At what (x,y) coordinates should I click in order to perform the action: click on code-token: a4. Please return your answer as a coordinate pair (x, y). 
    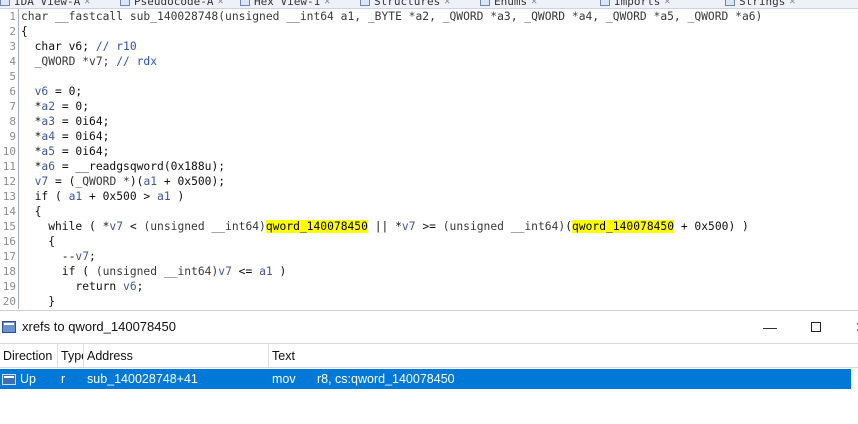
    Looking at the image, I should click on (48, 136).